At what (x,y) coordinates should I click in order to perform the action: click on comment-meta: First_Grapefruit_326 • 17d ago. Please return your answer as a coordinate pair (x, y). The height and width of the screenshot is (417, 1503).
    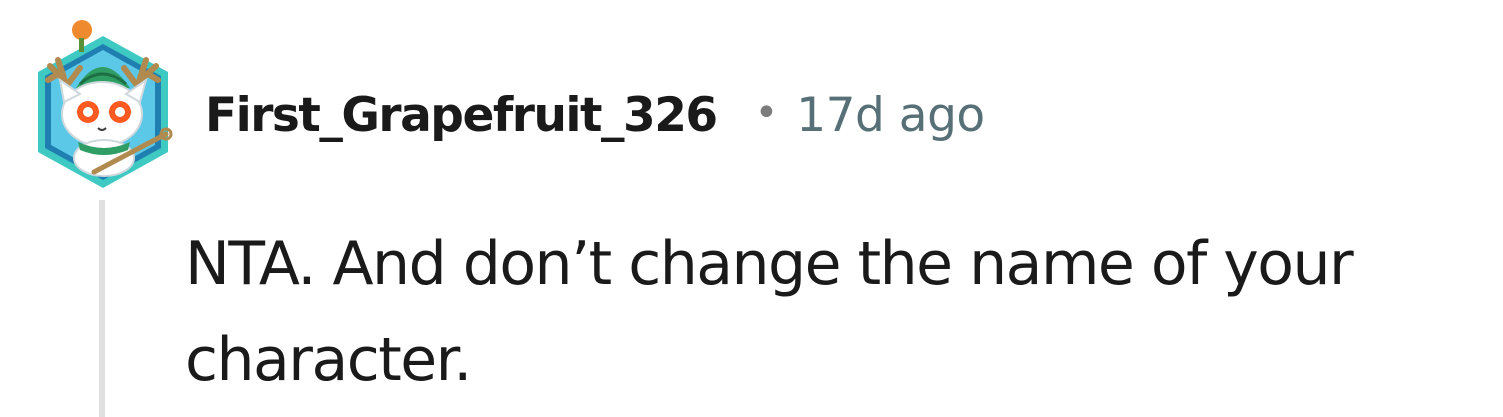
    Looking at the image, I should click on (595, 115).